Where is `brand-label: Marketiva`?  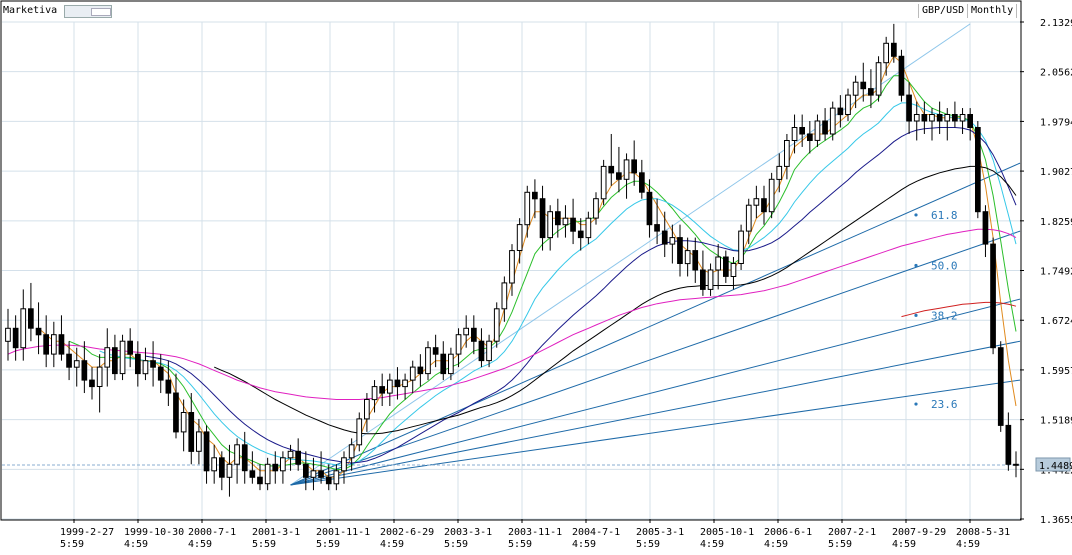
brand-label: Marketiva is located at coordinates (30, 11).